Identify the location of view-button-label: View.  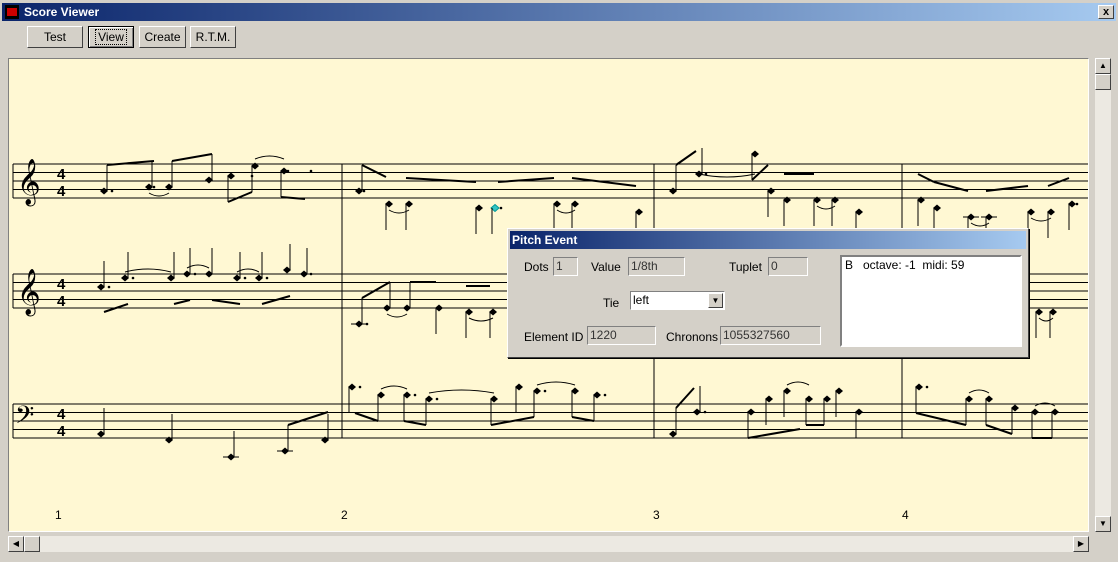
(111, 37).